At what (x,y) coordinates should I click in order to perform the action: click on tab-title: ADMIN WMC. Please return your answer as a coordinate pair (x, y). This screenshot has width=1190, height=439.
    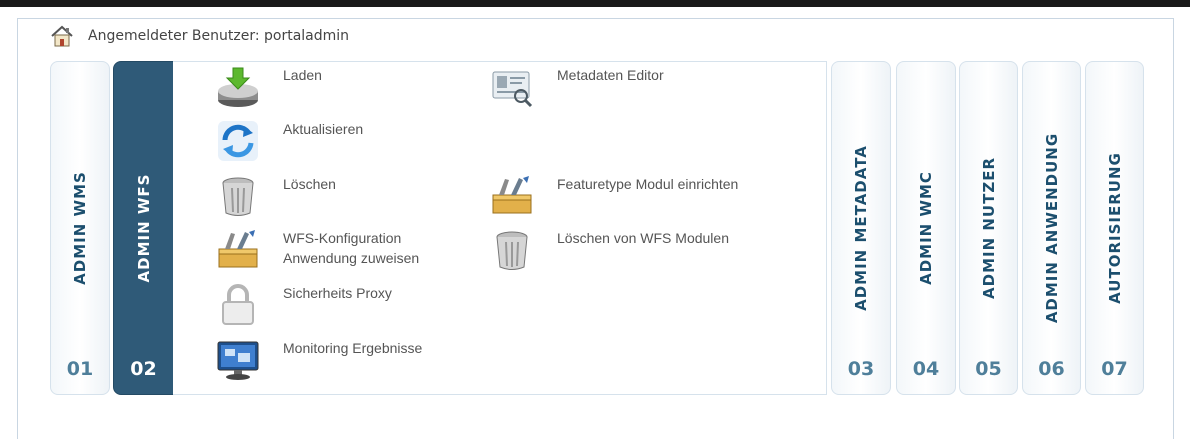
    Looking at the image, I should click on (926, 228).